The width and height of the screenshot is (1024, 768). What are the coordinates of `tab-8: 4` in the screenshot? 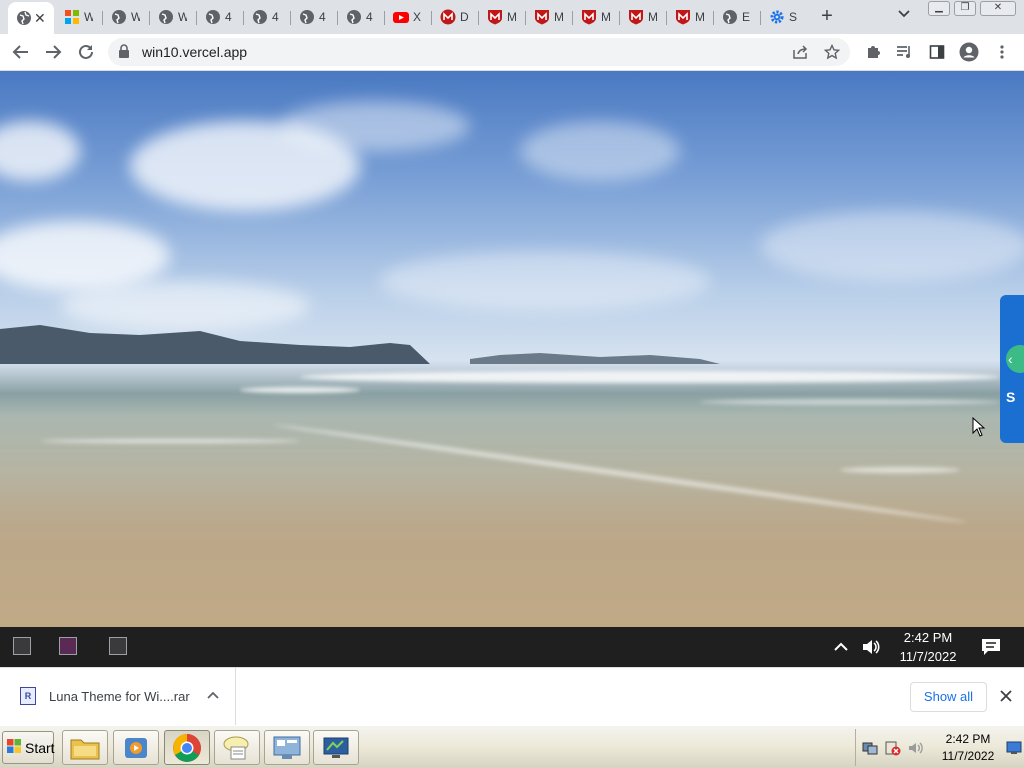 It's located at (361, 17).